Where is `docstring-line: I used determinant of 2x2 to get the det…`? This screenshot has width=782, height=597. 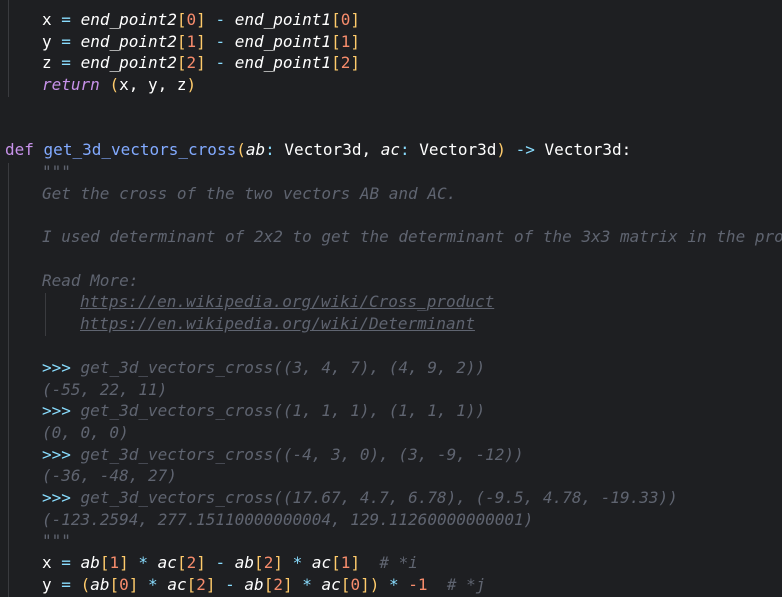
docstring-line: I used determinant of 2x2 to get the det… is located at coordinates (412, 236).